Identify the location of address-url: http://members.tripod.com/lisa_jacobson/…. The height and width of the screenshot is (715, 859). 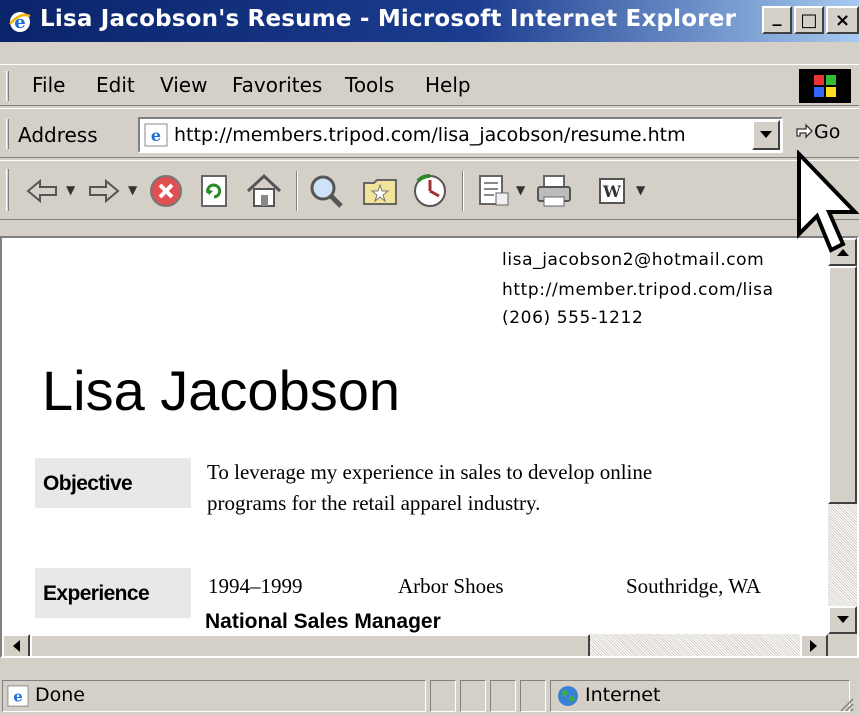
(430, 135).